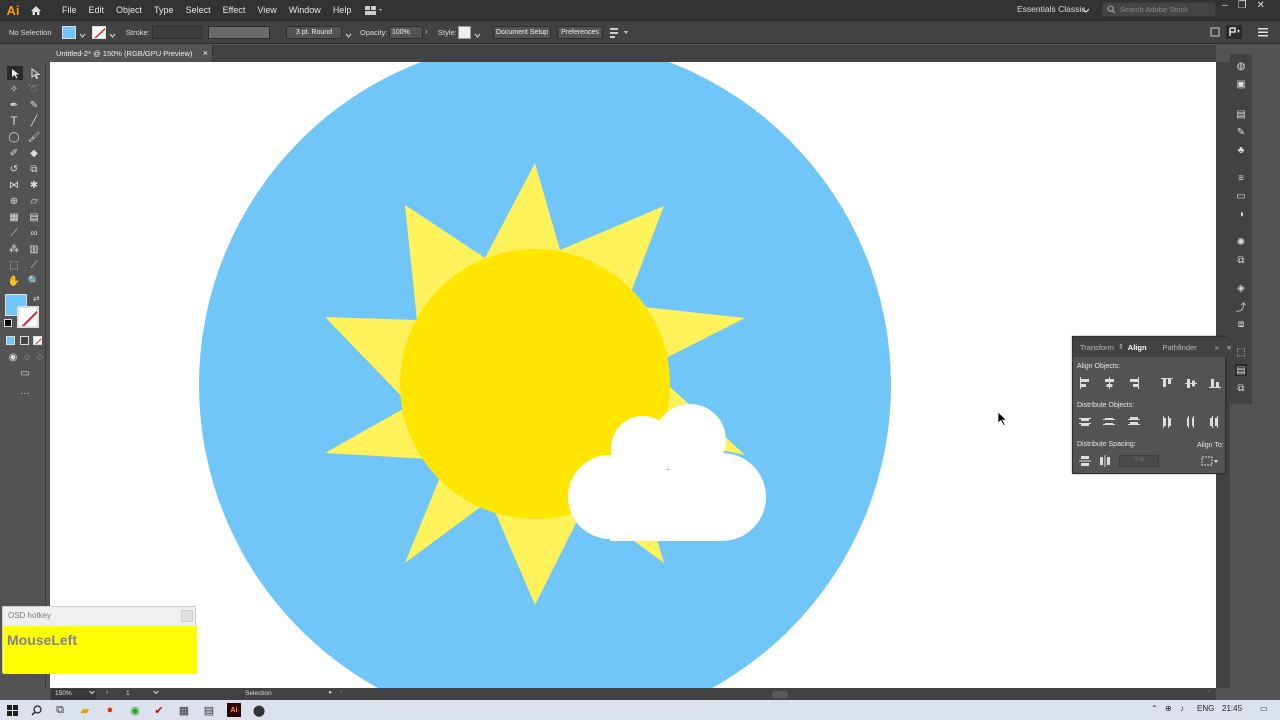 Image resolution: width=1280 pixels, height=720 pixels. I want to click on fill-swatch, so click(69, 32).